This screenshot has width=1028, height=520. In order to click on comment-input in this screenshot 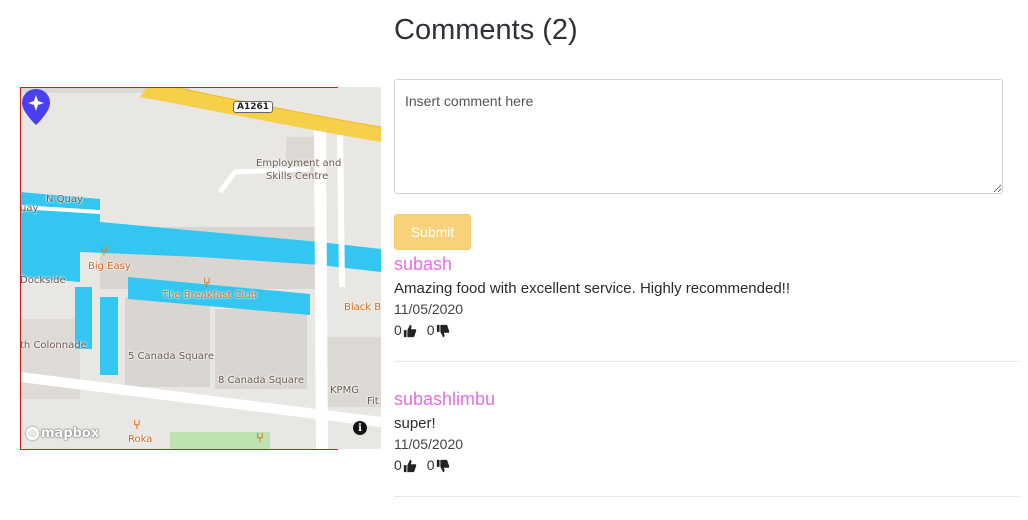, I will do `click(698, 136)`.